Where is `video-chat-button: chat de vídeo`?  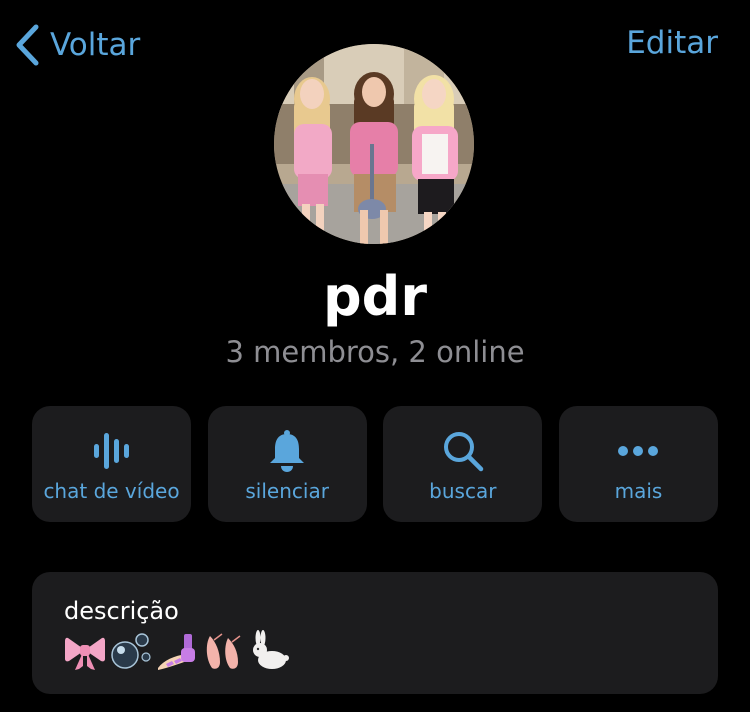 video-chat-button: chat de vídeo is located at coordinates (111, 464).